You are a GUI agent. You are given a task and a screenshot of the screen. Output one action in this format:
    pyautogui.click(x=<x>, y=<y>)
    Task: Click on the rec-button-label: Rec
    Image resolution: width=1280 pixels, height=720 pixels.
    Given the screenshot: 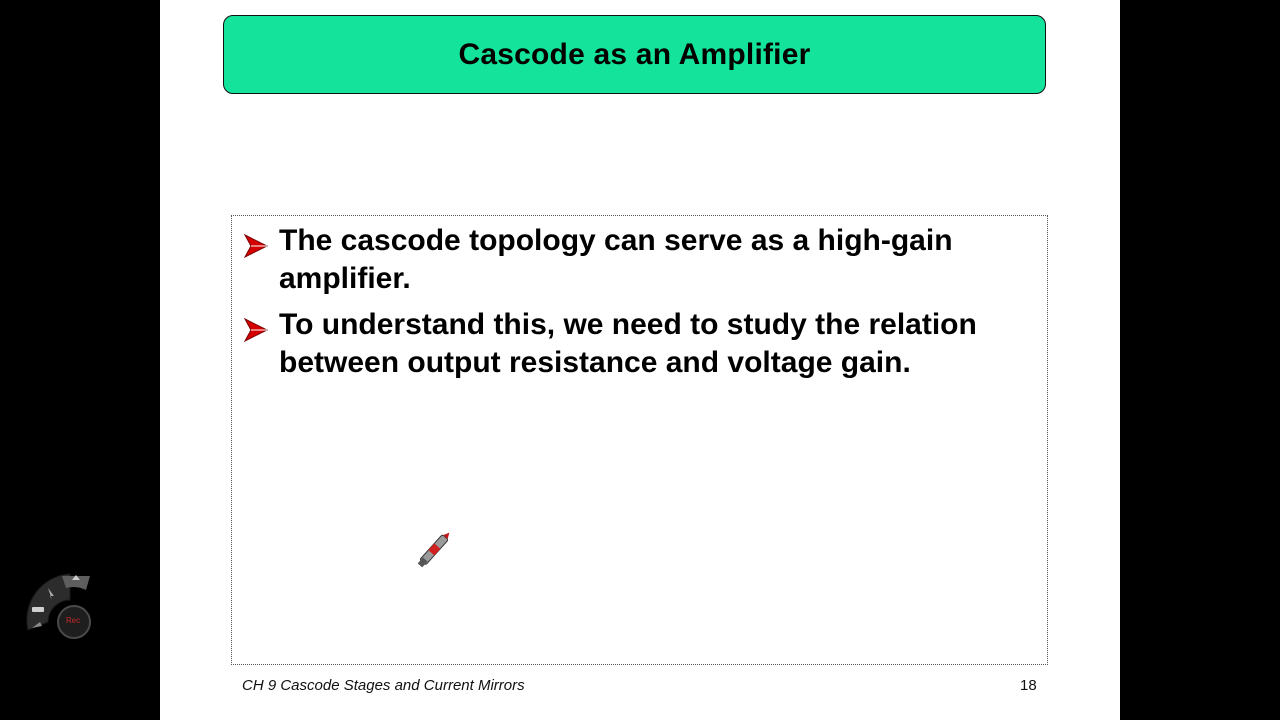 What is the action you would take?
    pyautogui.click(x=73, y=620)
    